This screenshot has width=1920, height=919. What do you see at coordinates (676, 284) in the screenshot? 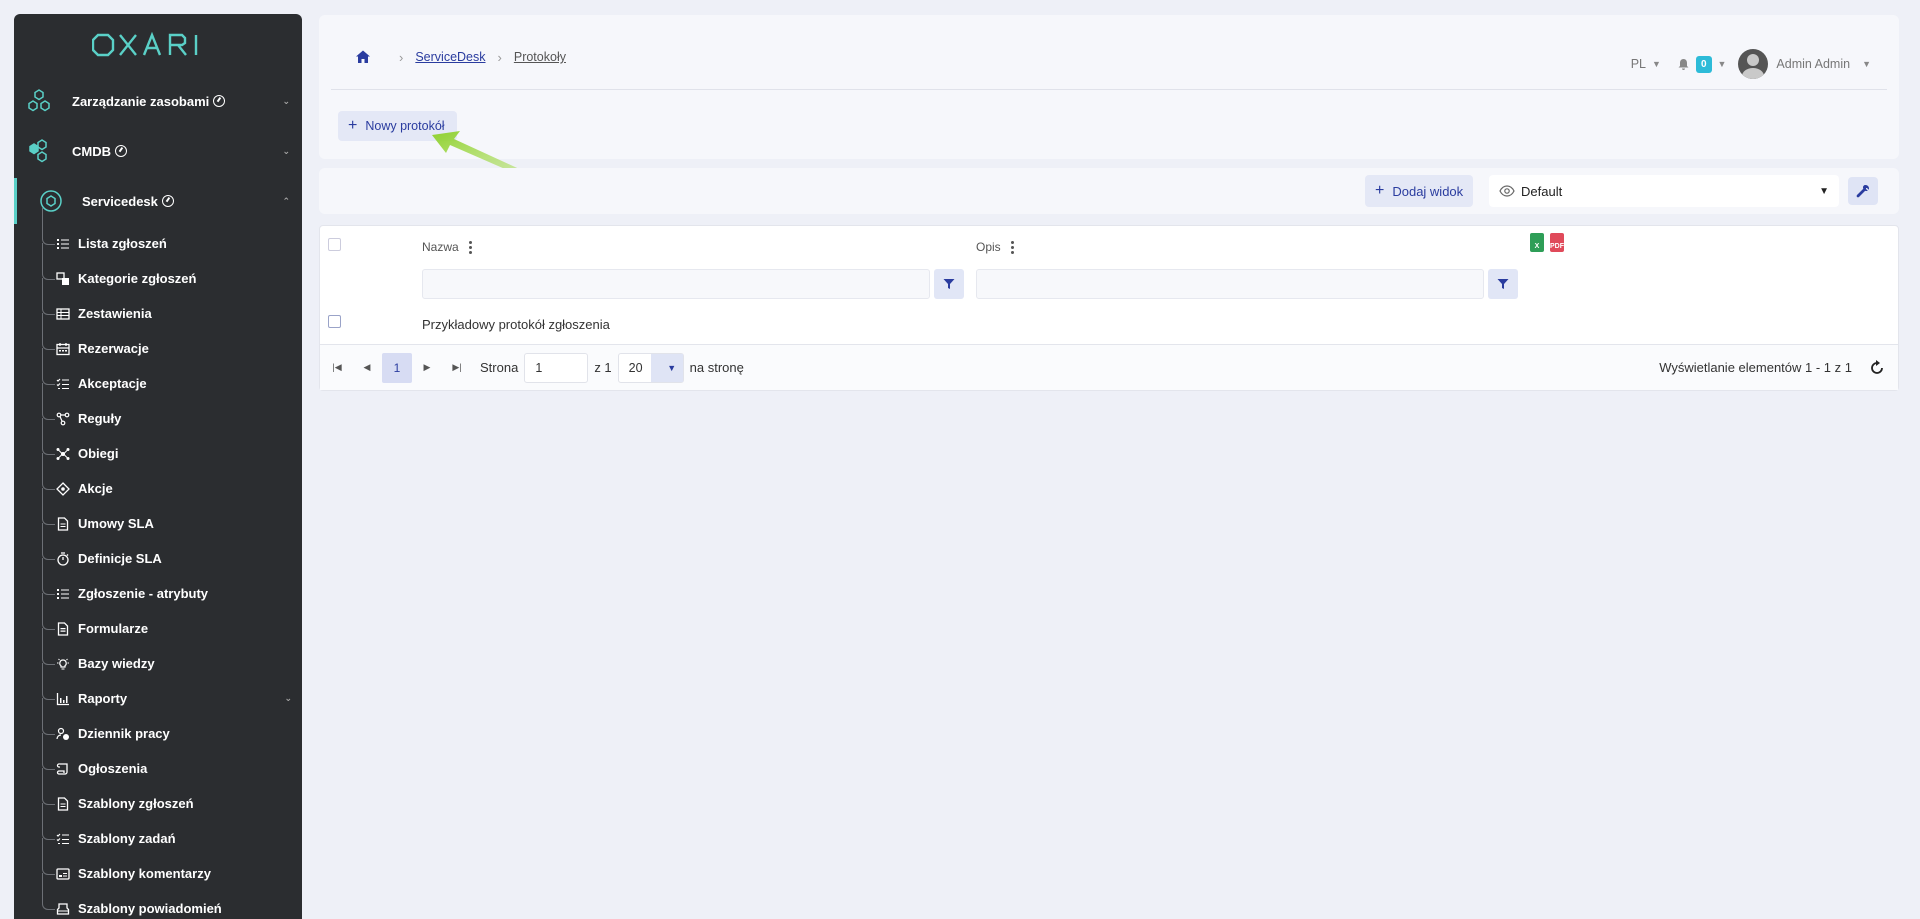
I see `filter-input-nazwa` at bounding box center [676, 284].